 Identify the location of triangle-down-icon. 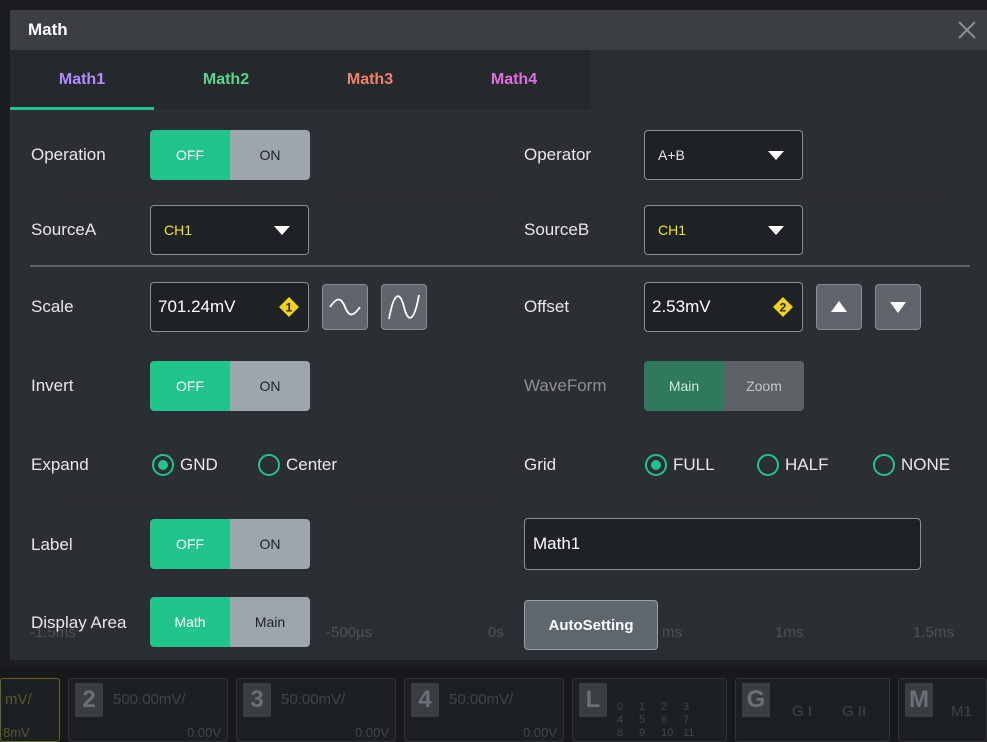
(898, 307).